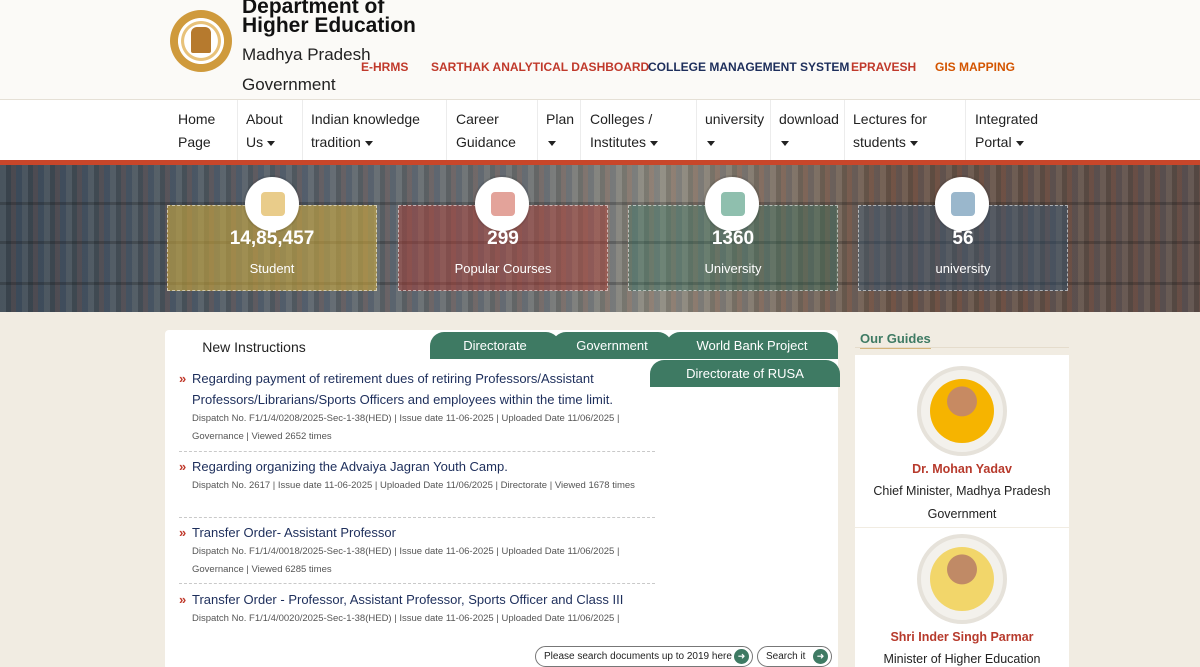 Image resolution: width=1200 pixels, height=667 pixels. Describe the element at coordinates (740, 131) in the screenshot. I see `nav-item-university: university` at that location.